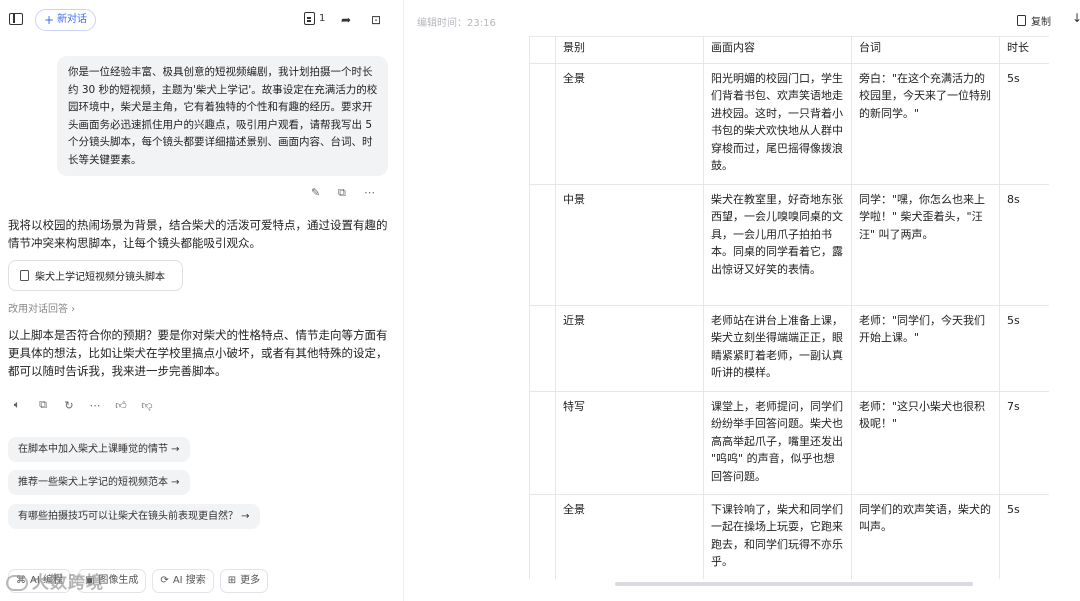  I want to click on edit-icon: ✎, so click(315, 192).